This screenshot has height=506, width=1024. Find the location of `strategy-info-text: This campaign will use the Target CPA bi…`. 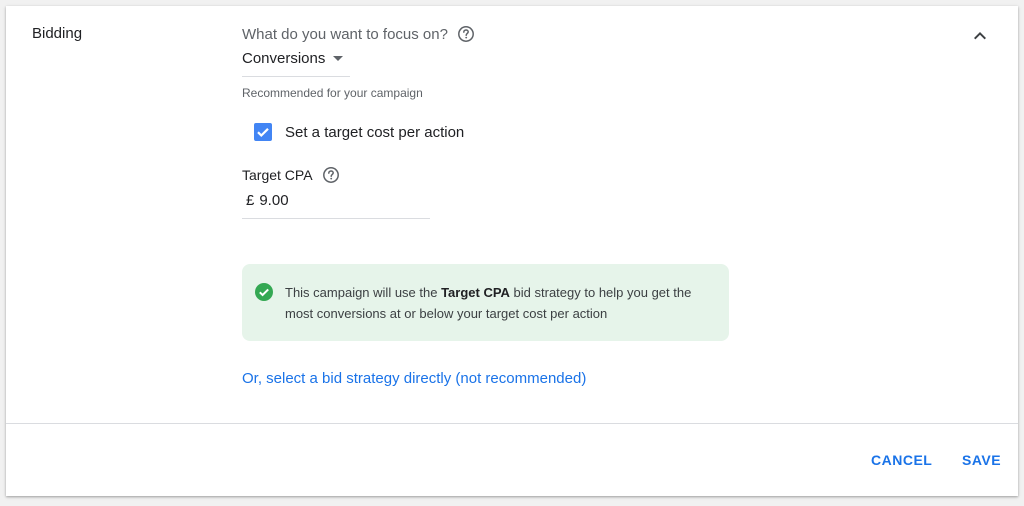

strategy-info-text: This campaign will use the Target CPA bi… is located at coordinates (500, 303).